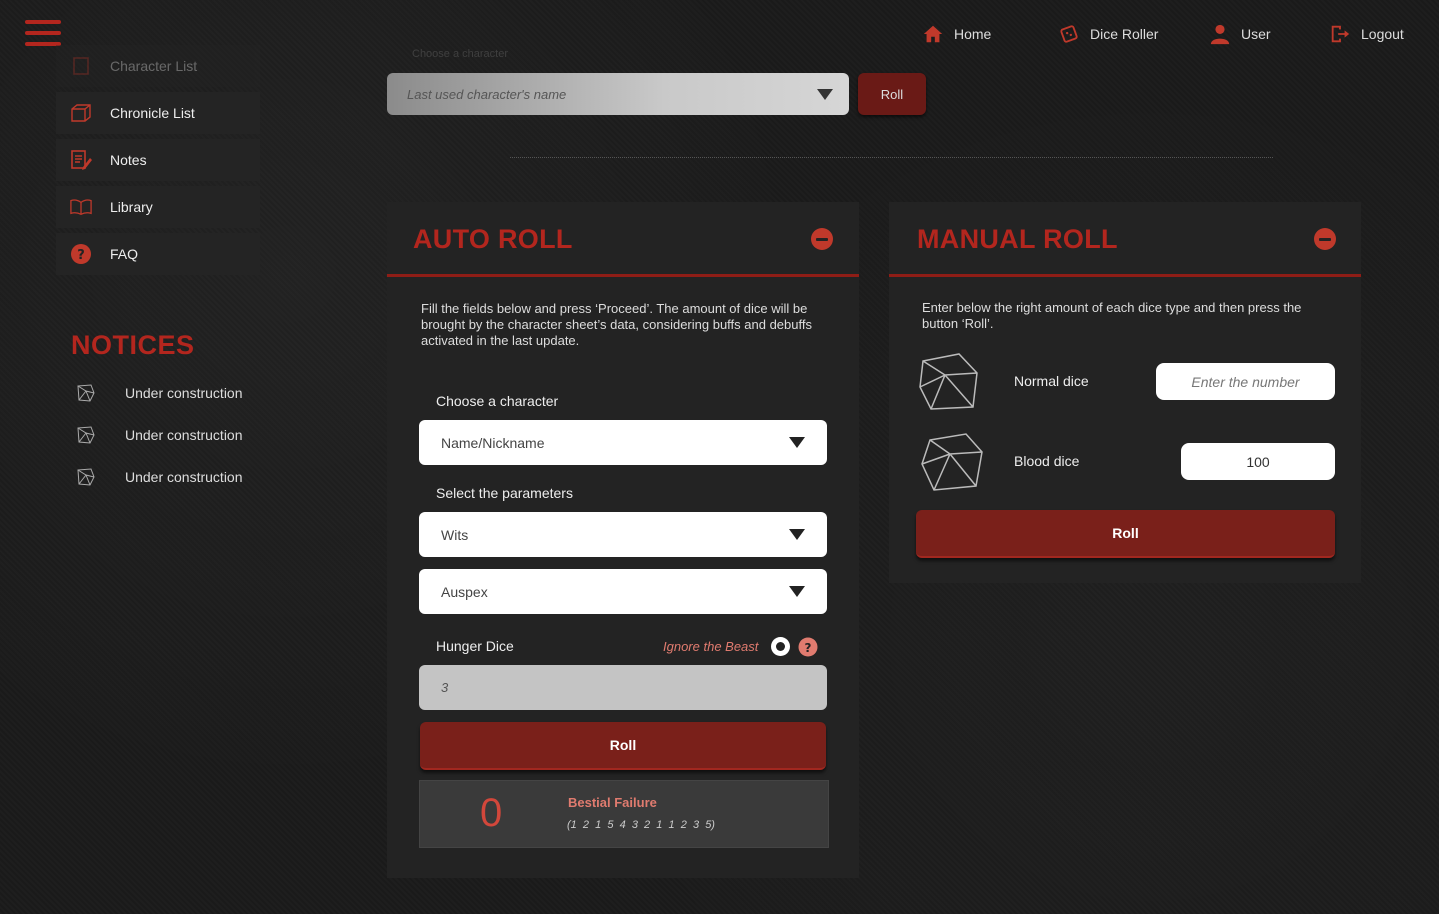 The width and height of the screenshot is (1439, 914). What do you see at coordinates (124, 254) in the screenshot?
I see `sidebar-item-label: FAQ` at bounding box center [124, 254].